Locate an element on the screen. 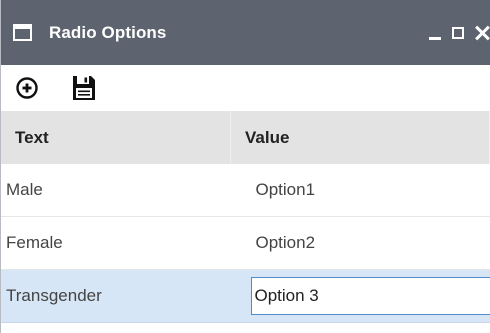  maximize-icon is located at coordinates (458, 32).